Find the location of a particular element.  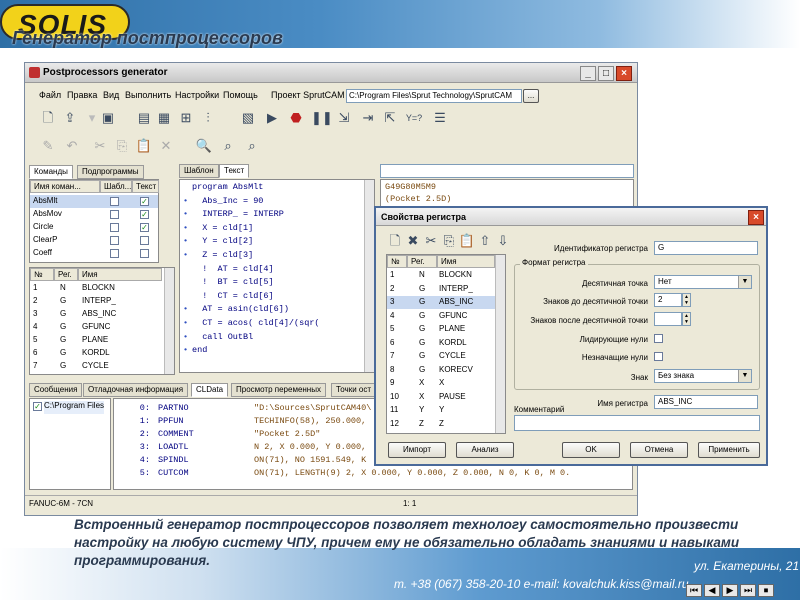

stop-icon: ⬣ is located at coordinates (296, 118).